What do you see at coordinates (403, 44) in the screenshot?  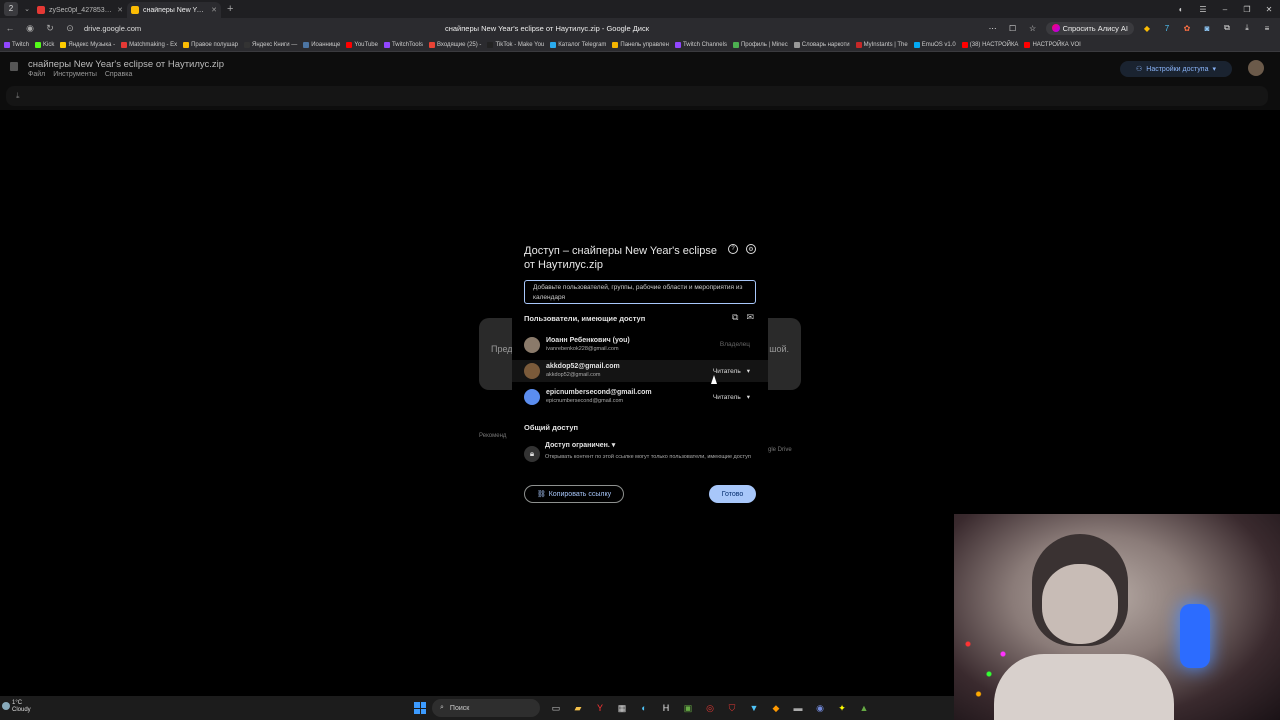 I see `bookmark-item: TwitchTools` at bounding box center [403, 44].